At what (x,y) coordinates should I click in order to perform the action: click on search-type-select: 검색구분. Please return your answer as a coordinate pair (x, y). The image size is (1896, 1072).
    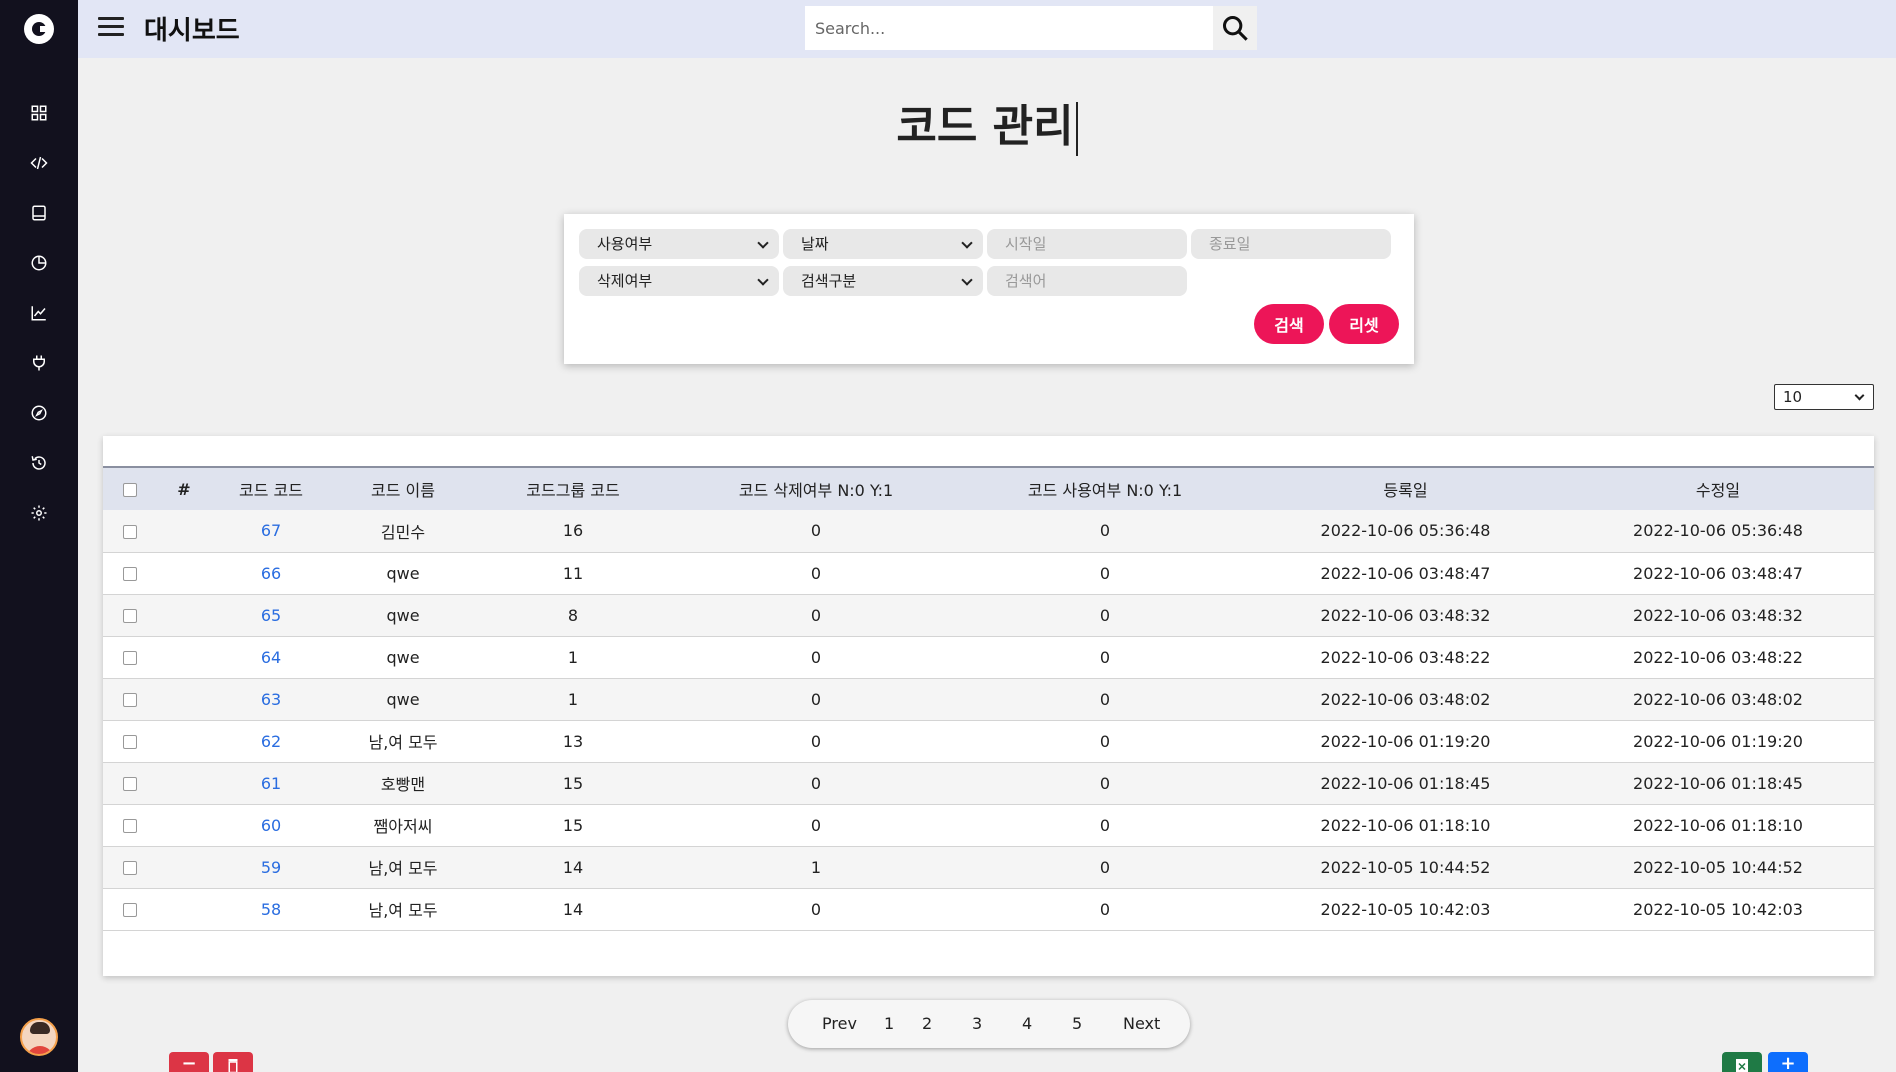
    Looking at the image, I should click on (883, 281).